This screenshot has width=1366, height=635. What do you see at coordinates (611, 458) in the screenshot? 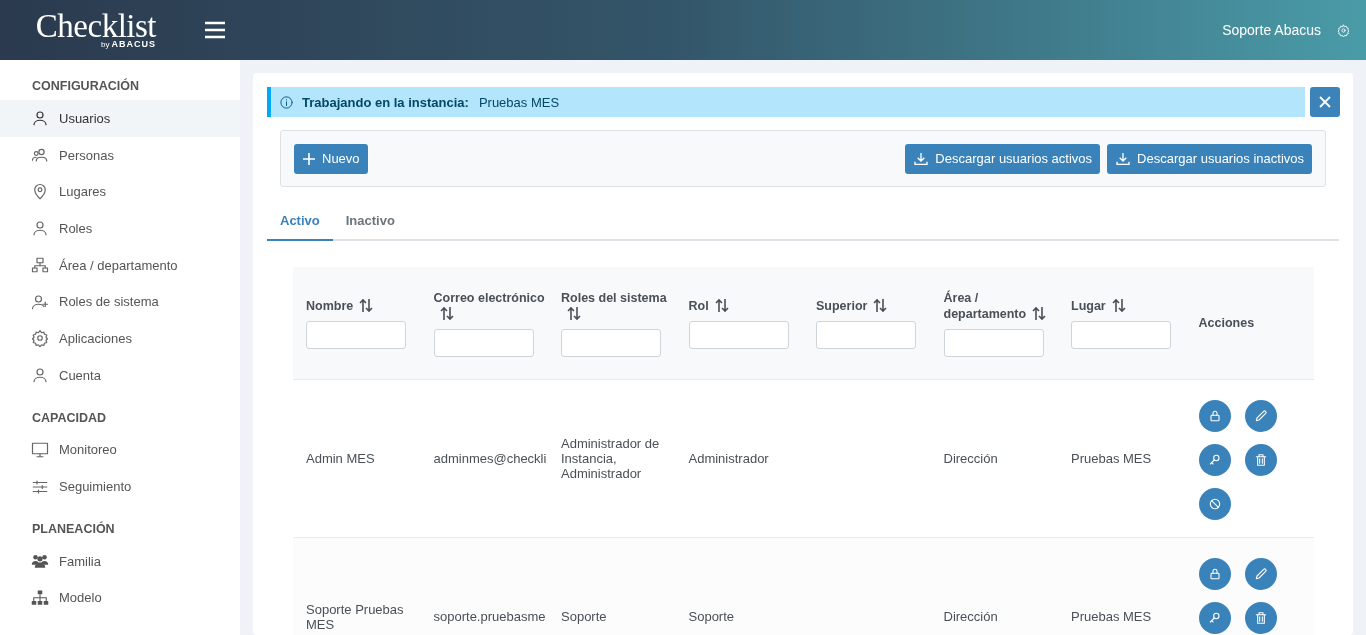
I see `table-cell-text: Administrador de Instancia, Administrador` at bounding box center [611, 458].